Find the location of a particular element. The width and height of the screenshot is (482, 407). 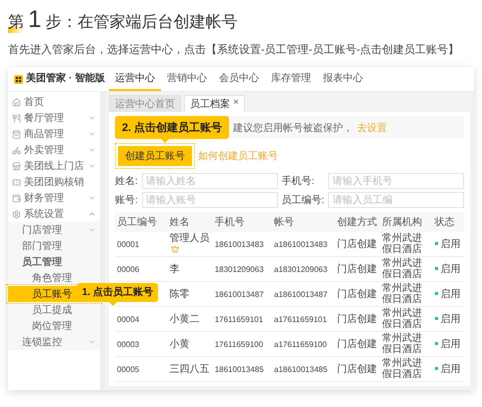

create-account-button: 创建员工账号 is located at coordinates (155, 156).